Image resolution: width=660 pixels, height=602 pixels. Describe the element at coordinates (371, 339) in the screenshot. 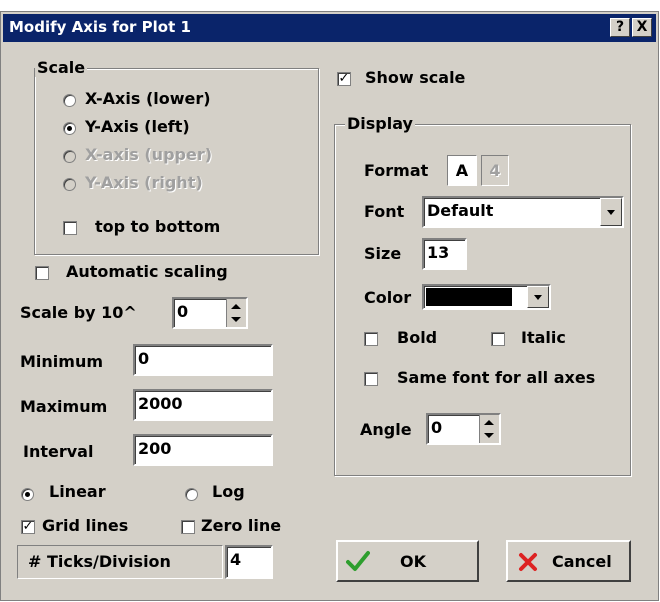

I see `bold-checkbox` at that location.